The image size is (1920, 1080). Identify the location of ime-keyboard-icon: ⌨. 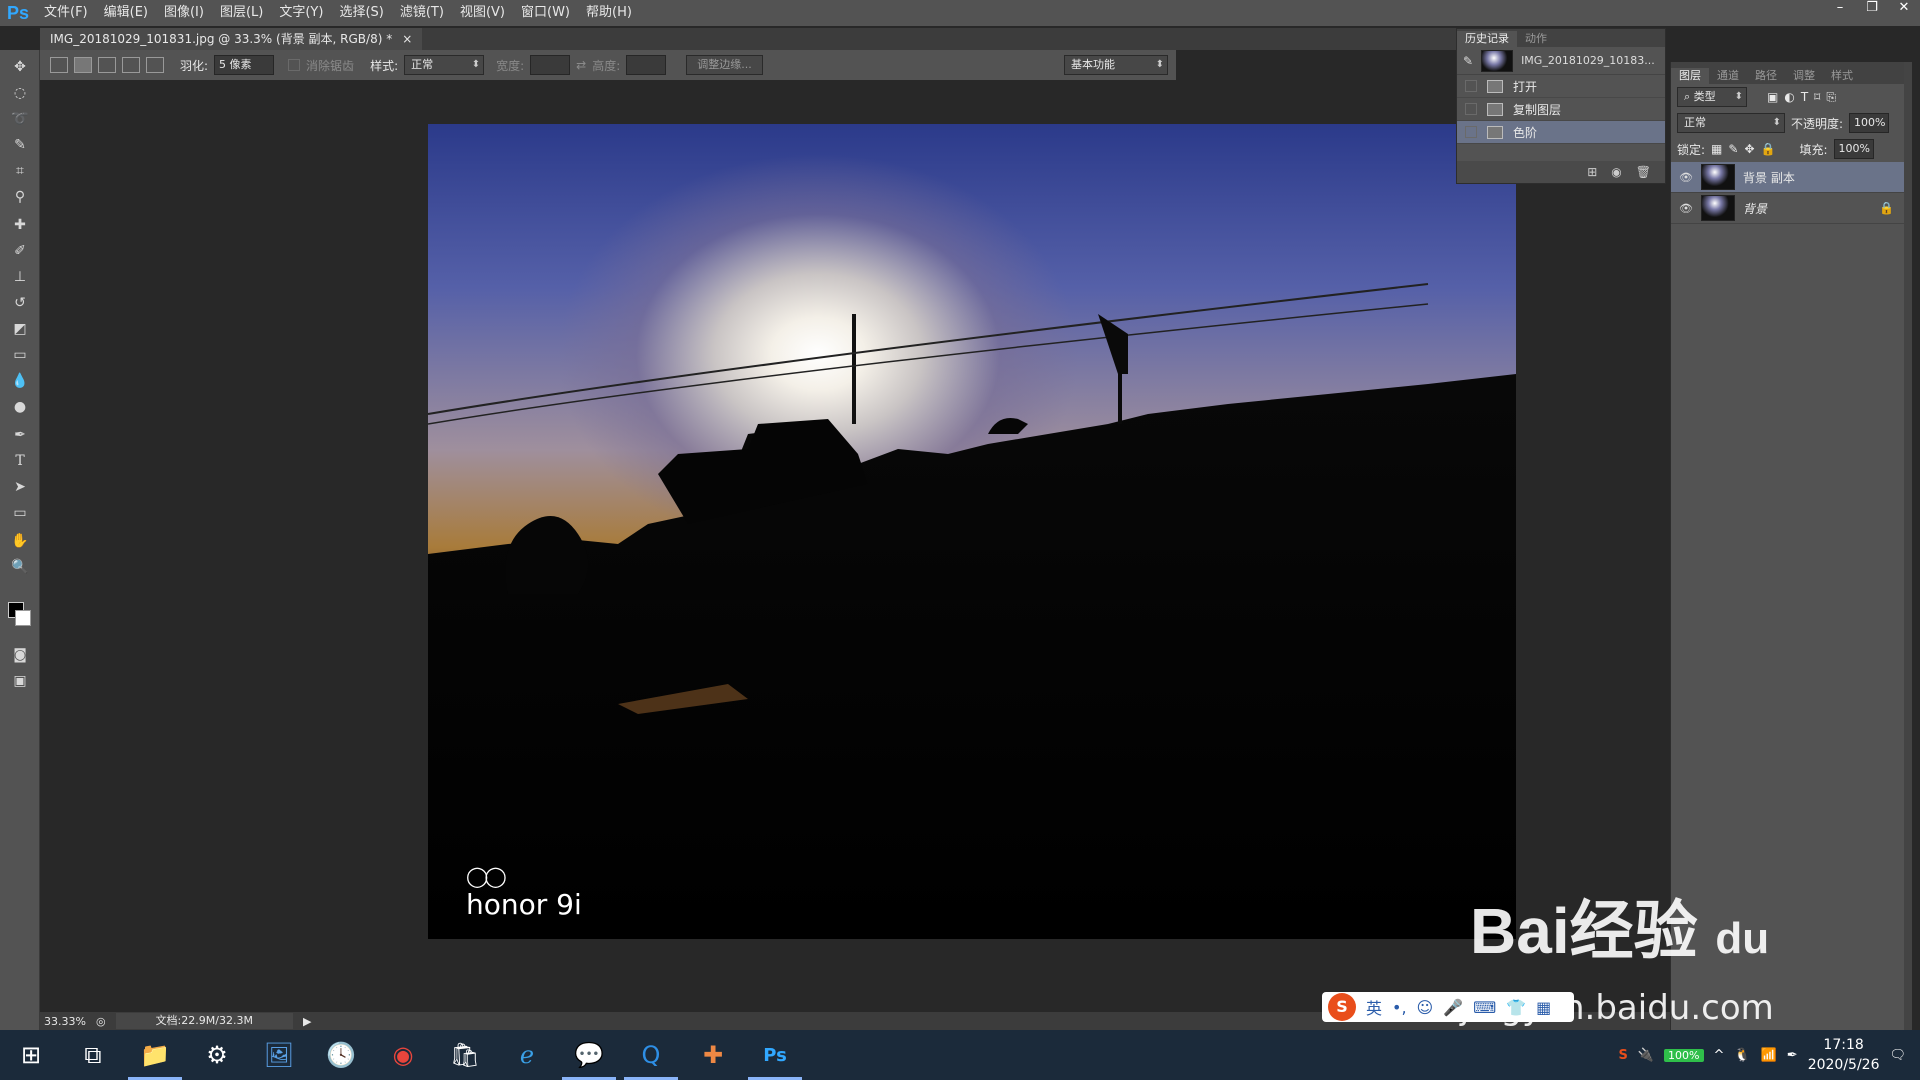
(1484, 1007).